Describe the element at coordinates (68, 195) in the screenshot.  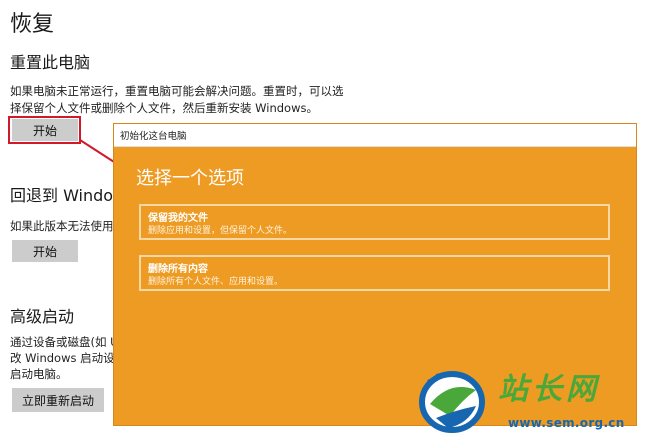
I see `goback-heading: 回退到 Window` at that location.